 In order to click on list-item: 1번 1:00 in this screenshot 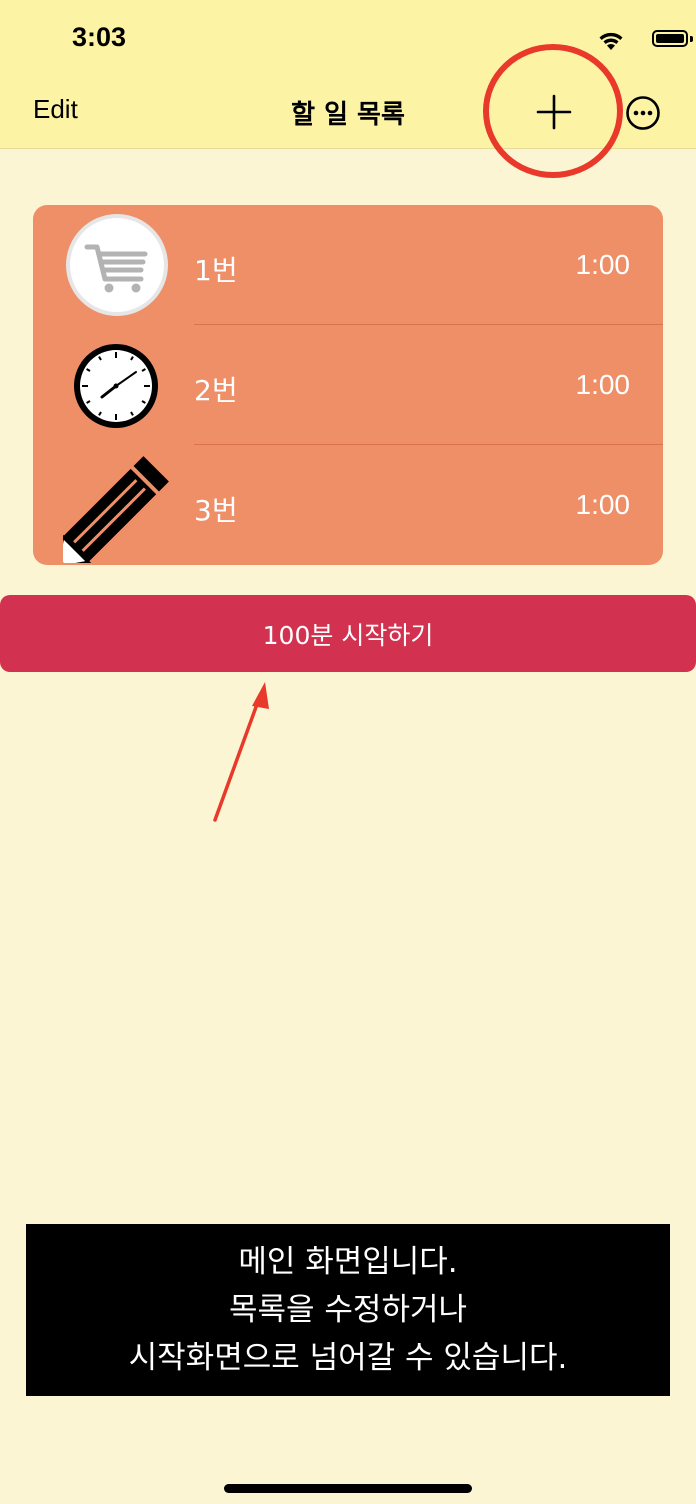, I will do `click(348, 265)`.